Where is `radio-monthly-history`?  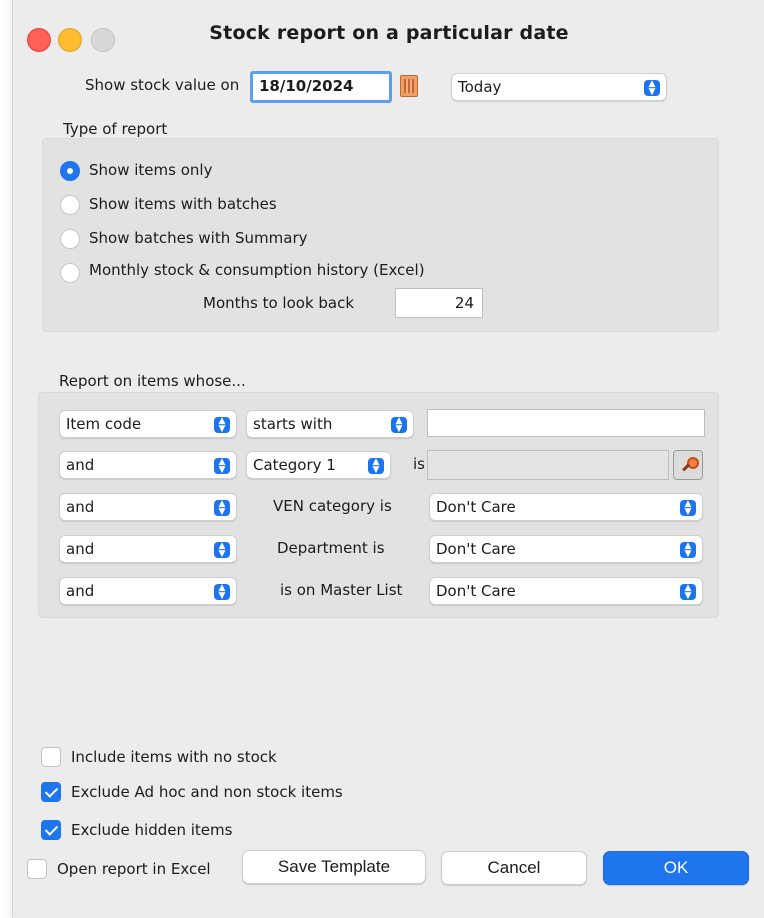
radio-monthly-history is located at coordinates (70, 273).